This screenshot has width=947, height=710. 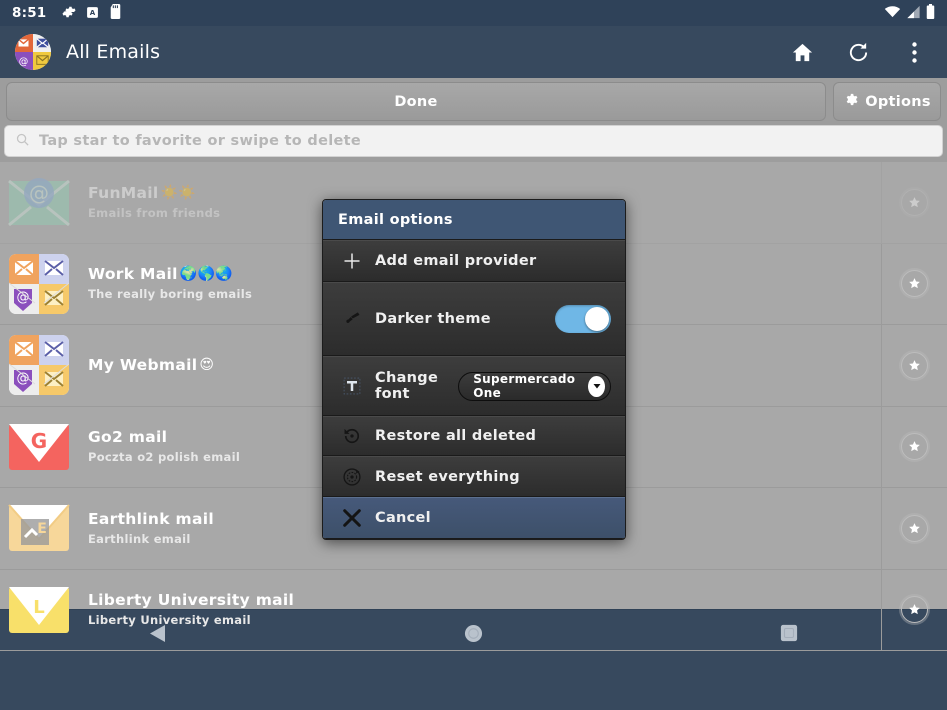 What do you see at coordinates (484, 600) in the screenshot?
I see `list-item-title: Liberty University mail` at bounding box center [484, 600].